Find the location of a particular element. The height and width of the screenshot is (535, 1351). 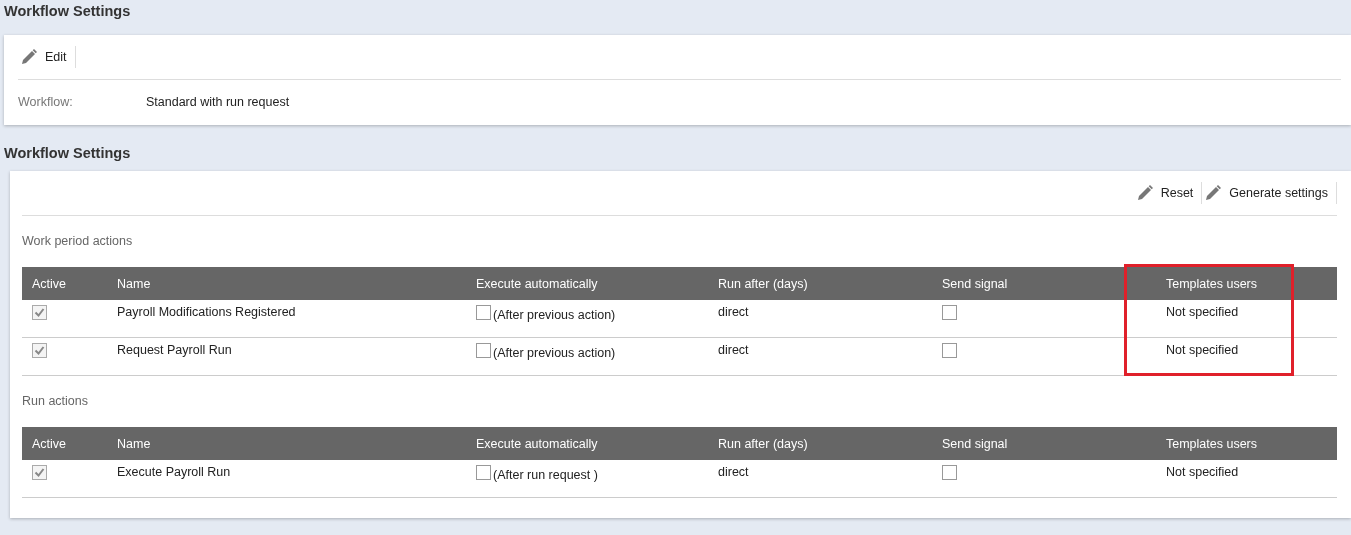

group-title: Run actions is located at coordinates (55, 401).